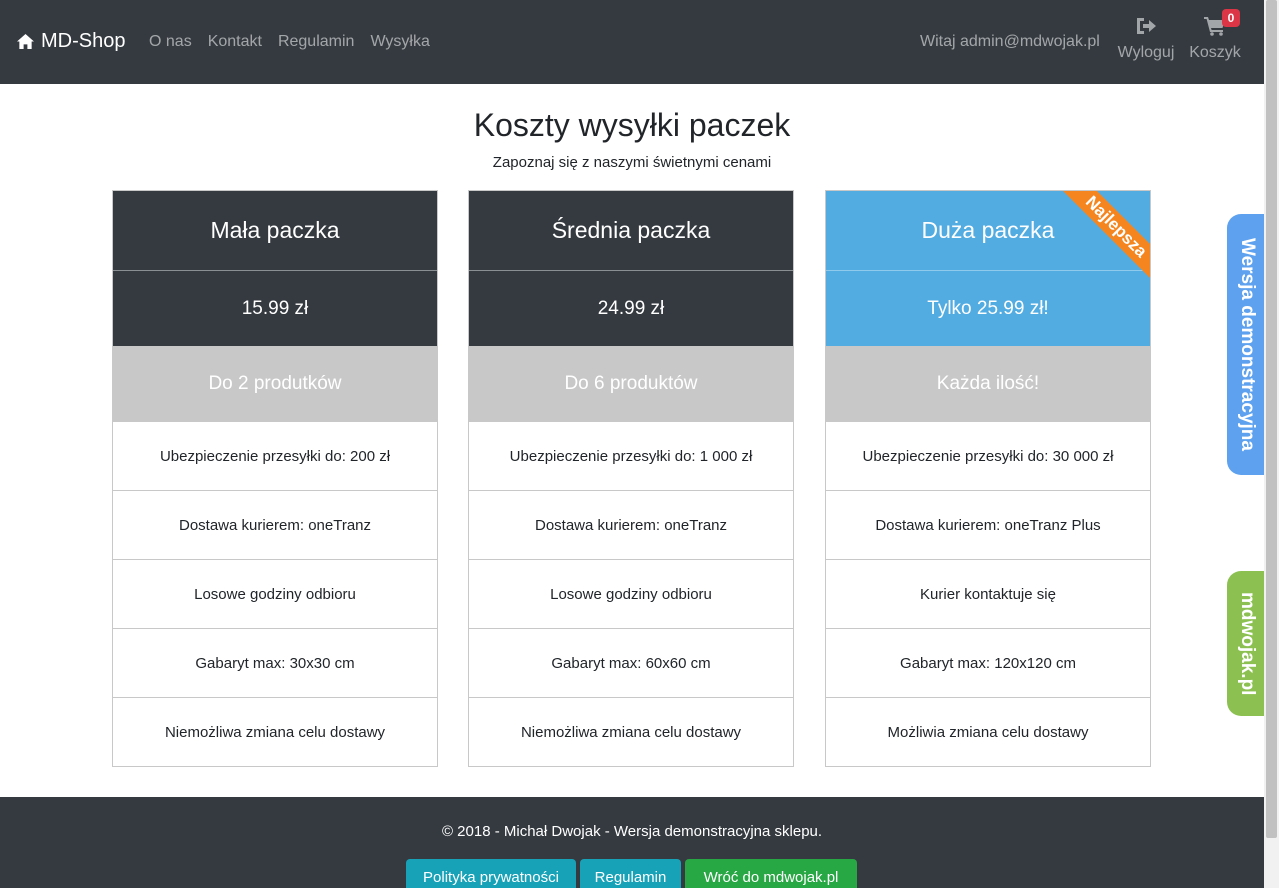 This screenshot has width=1279, height=888. What do you see at coordinates (491, 873) in the screenshot?
I see `privacy-policy-button: Polityka prywatności` at bounding box center [491, 873].